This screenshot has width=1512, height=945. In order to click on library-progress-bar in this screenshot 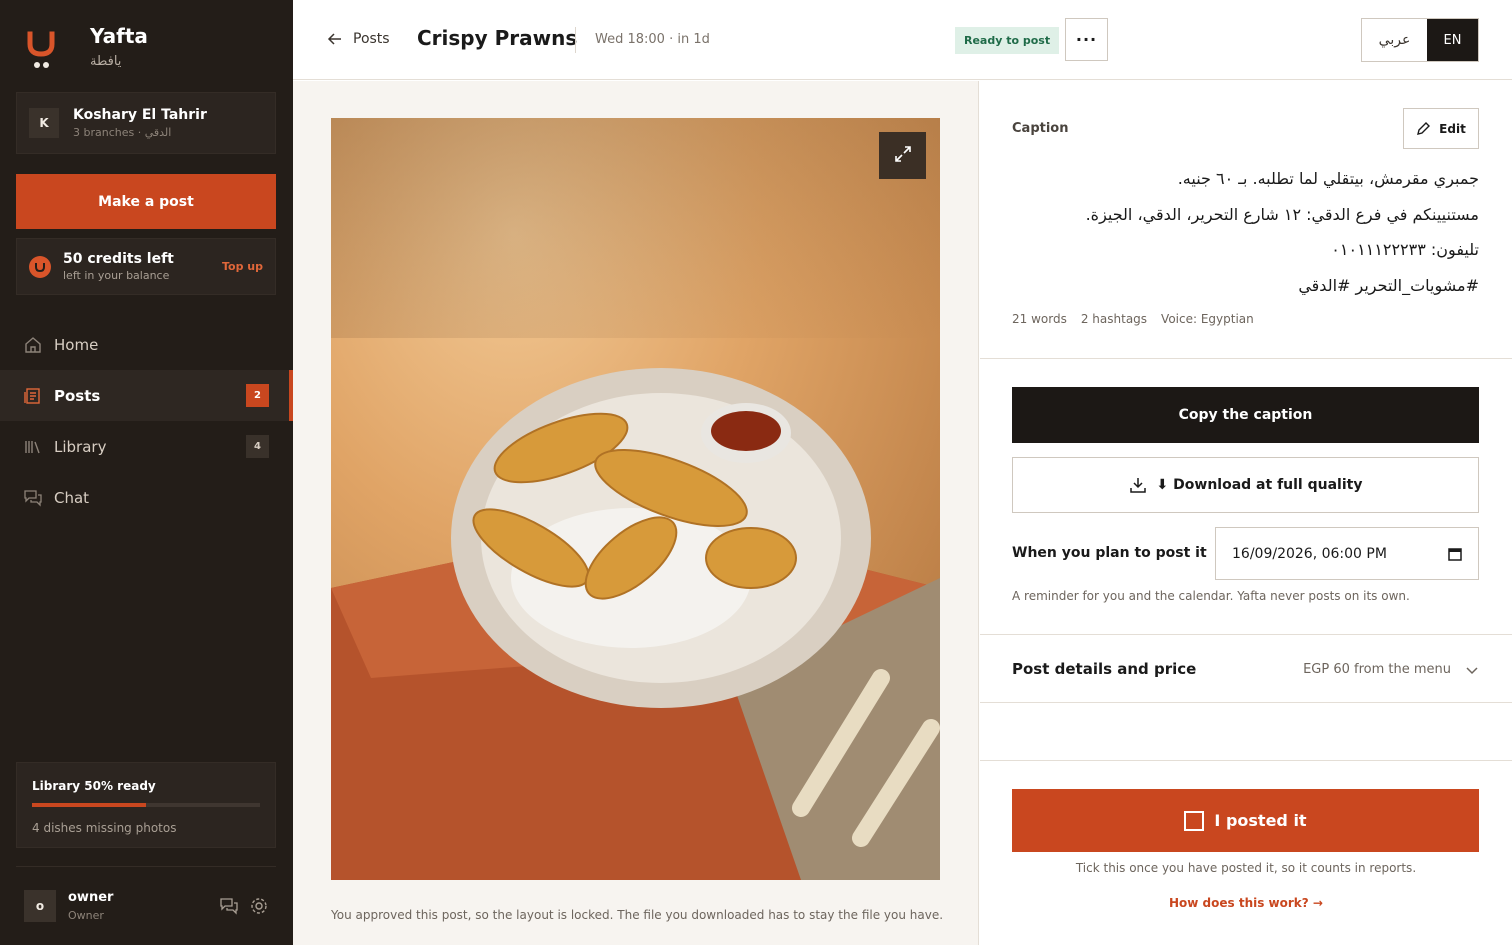, I will do `click(146, 805)`.